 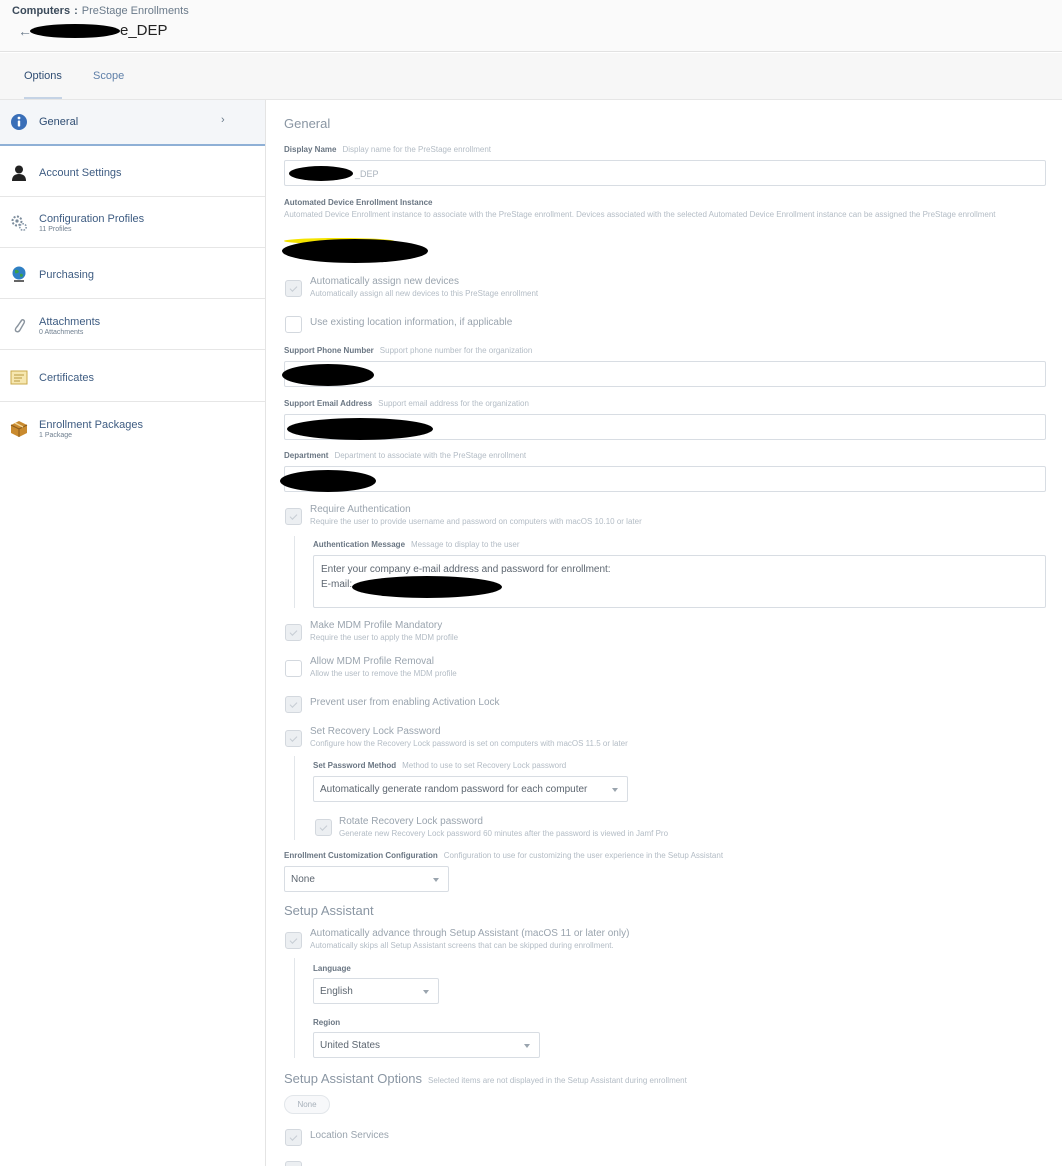 I want to click on sidebar-item-account-settings: Account Settings, so click(x=132, y=172).